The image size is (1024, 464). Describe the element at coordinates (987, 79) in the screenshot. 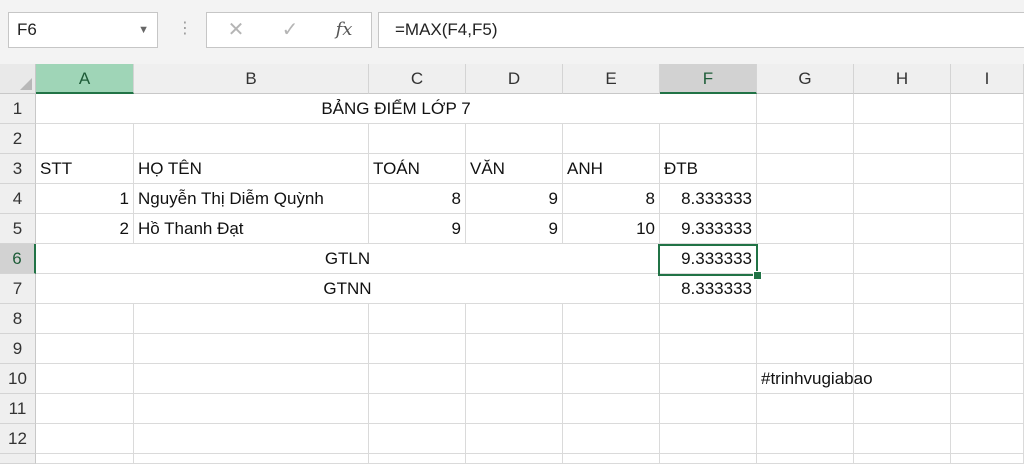

I see `column-header-i: I` at that location.